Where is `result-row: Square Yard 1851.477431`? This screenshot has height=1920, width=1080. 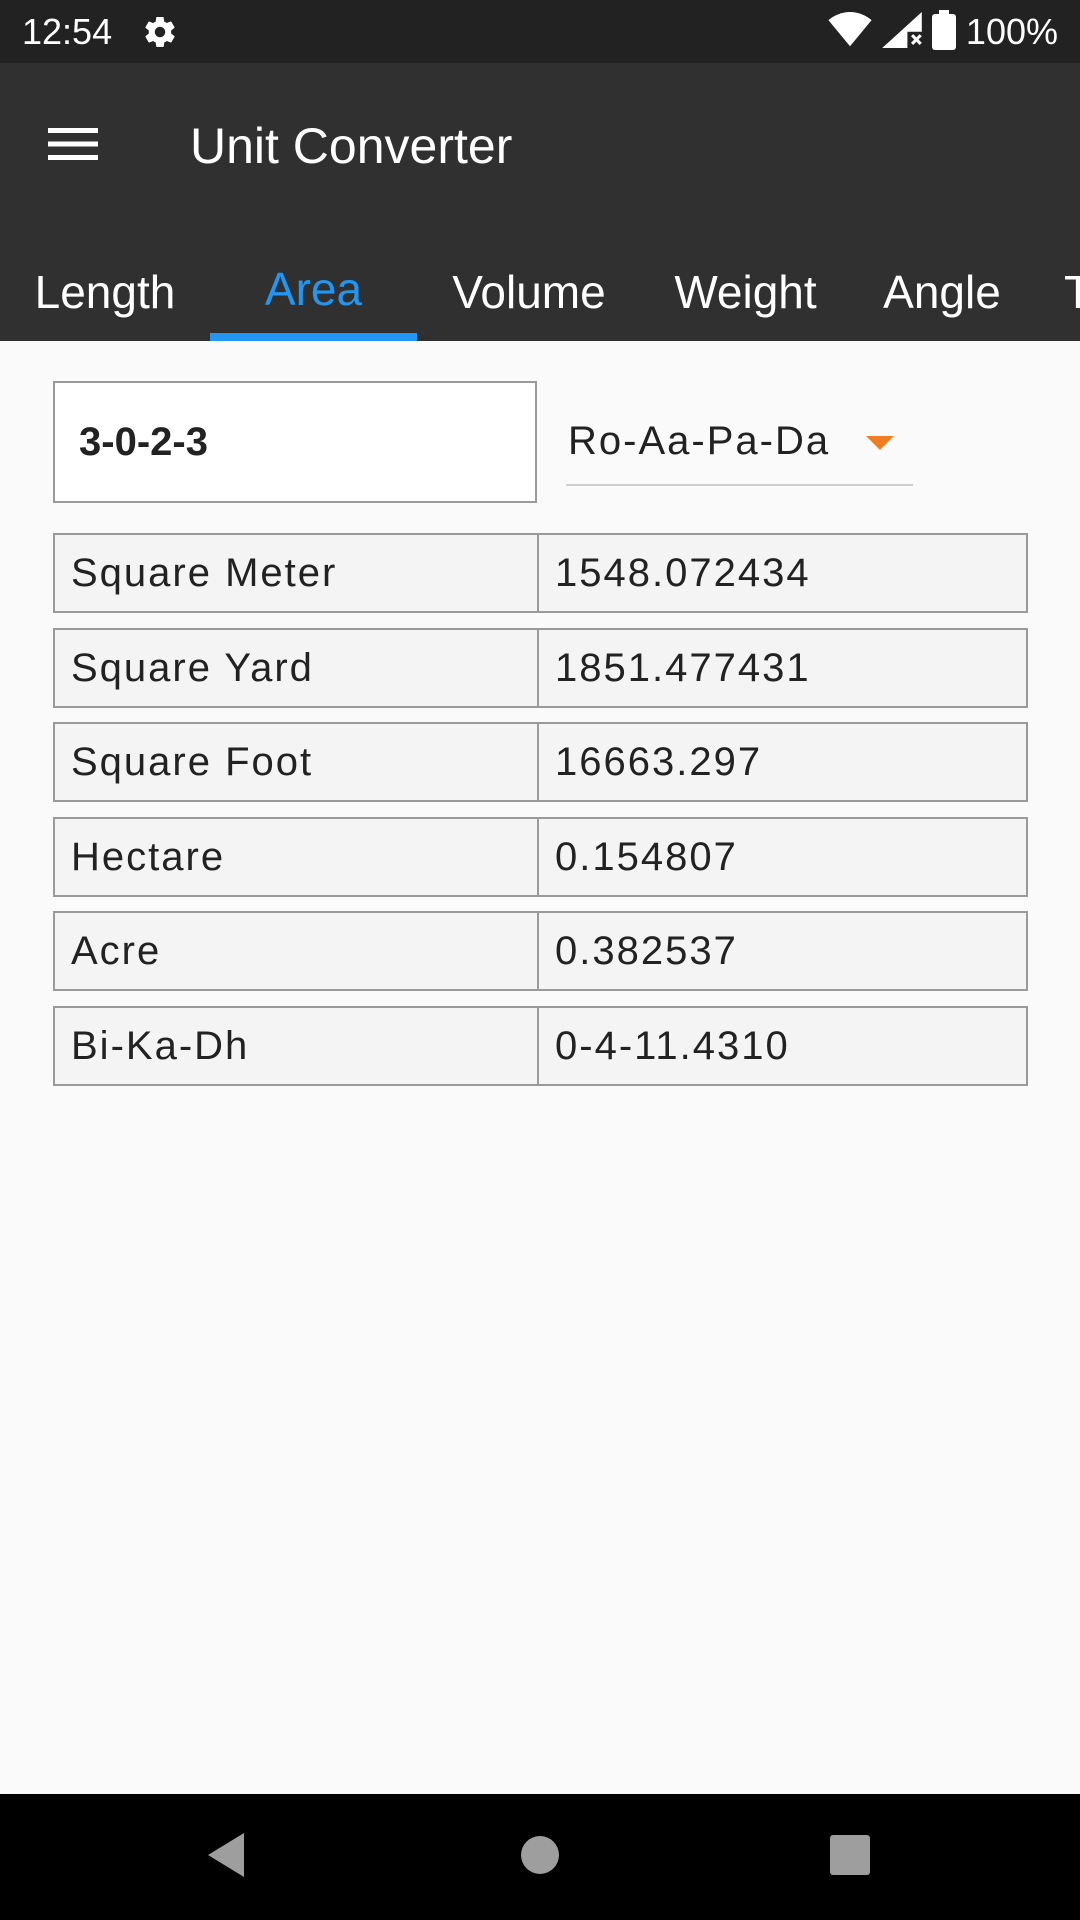 result-row: Square Yard 1851.477431 is located at coordinates (540, 668).